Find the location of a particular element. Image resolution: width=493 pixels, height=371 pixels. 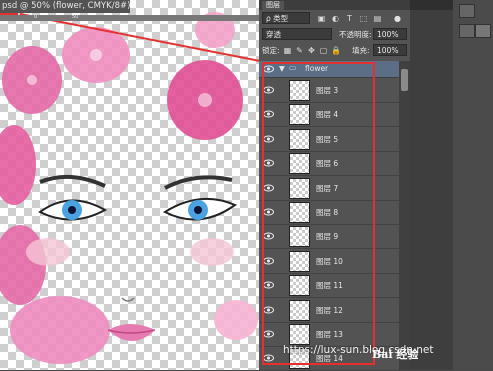

document-tab: psd @ 50% (flower, CMYK/8#) * is located at coordinates (65, 6).